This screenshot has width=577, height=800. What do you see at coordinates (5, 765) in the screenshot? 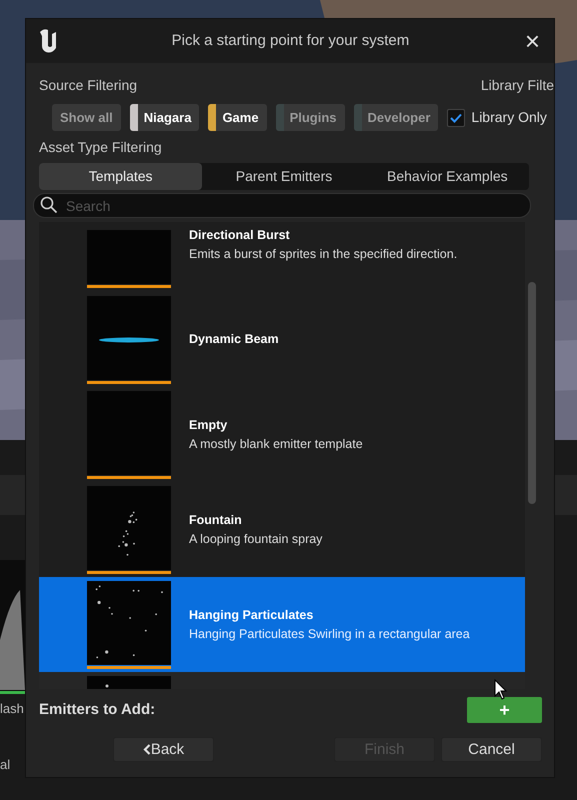
I see `panel-label: al` at bounding box center [5, 765].